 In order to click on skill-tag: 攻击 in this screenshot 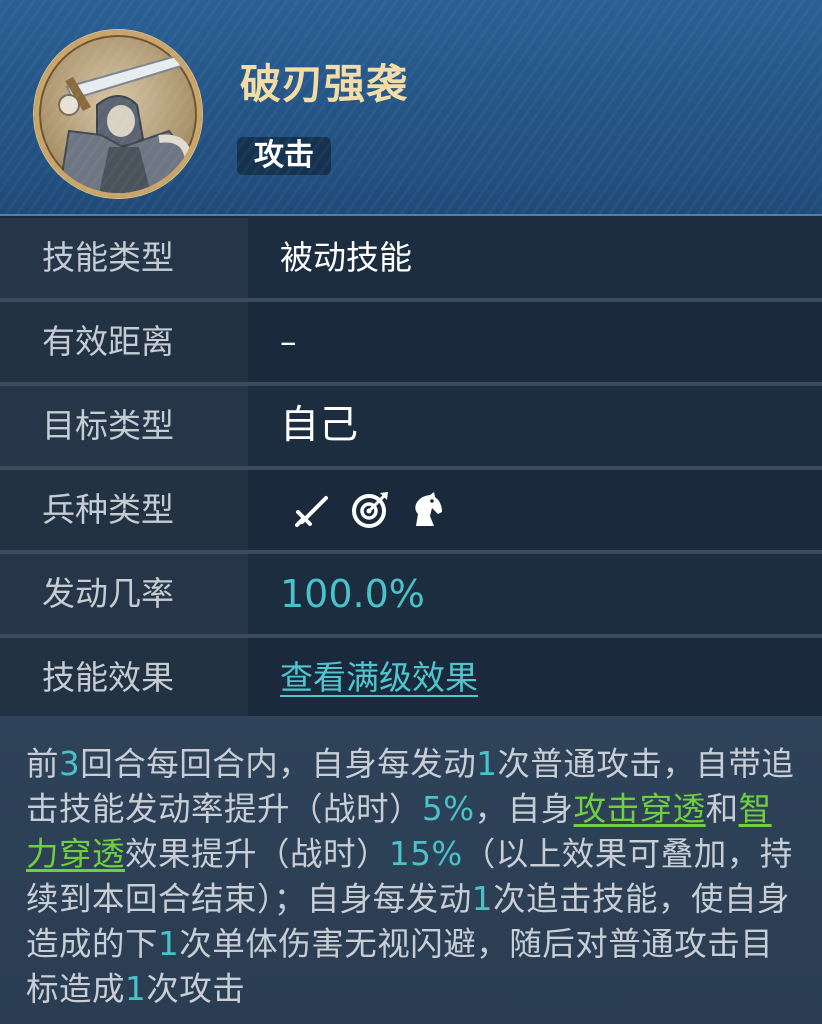, I will do `click(284, 156)`.